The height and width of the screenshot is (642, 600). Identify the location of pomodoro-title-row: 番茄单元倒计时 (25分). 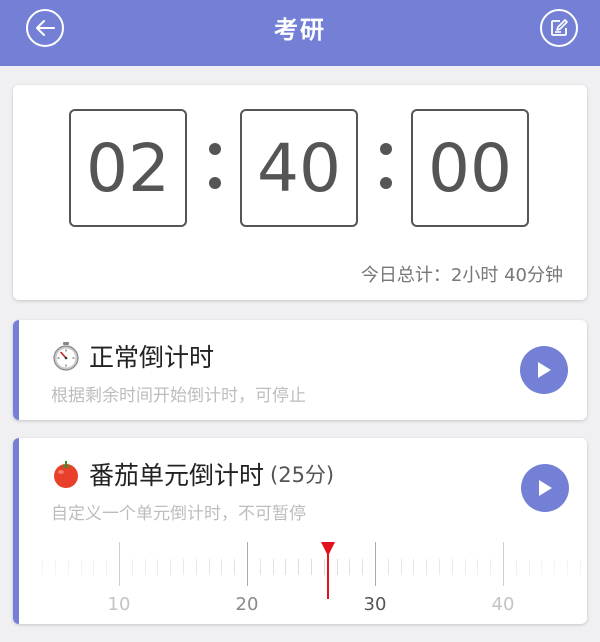
(192, 474).